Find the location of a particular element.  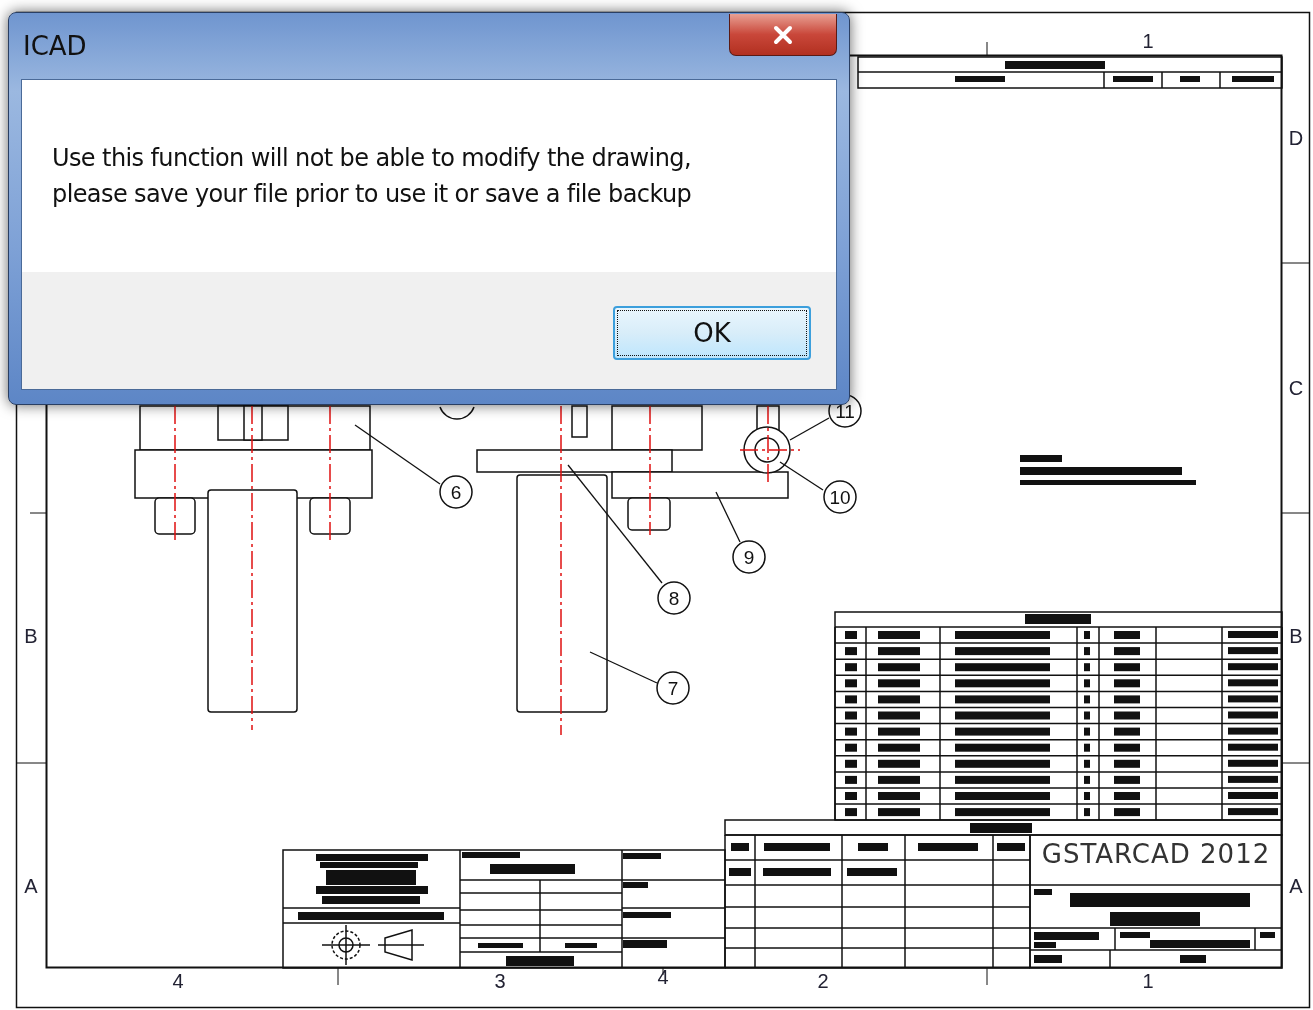

balloon-number: 8 is located at coordinates (674, 598).